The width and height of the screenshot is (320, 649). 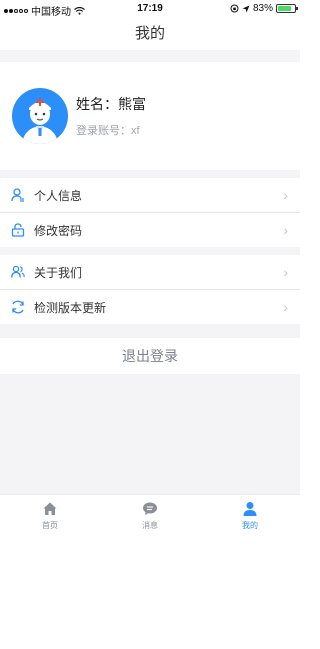 What do you see at coordinates (287, 8) in the screenshot?
I see `battery-icon` at bounding box center [287, 8].